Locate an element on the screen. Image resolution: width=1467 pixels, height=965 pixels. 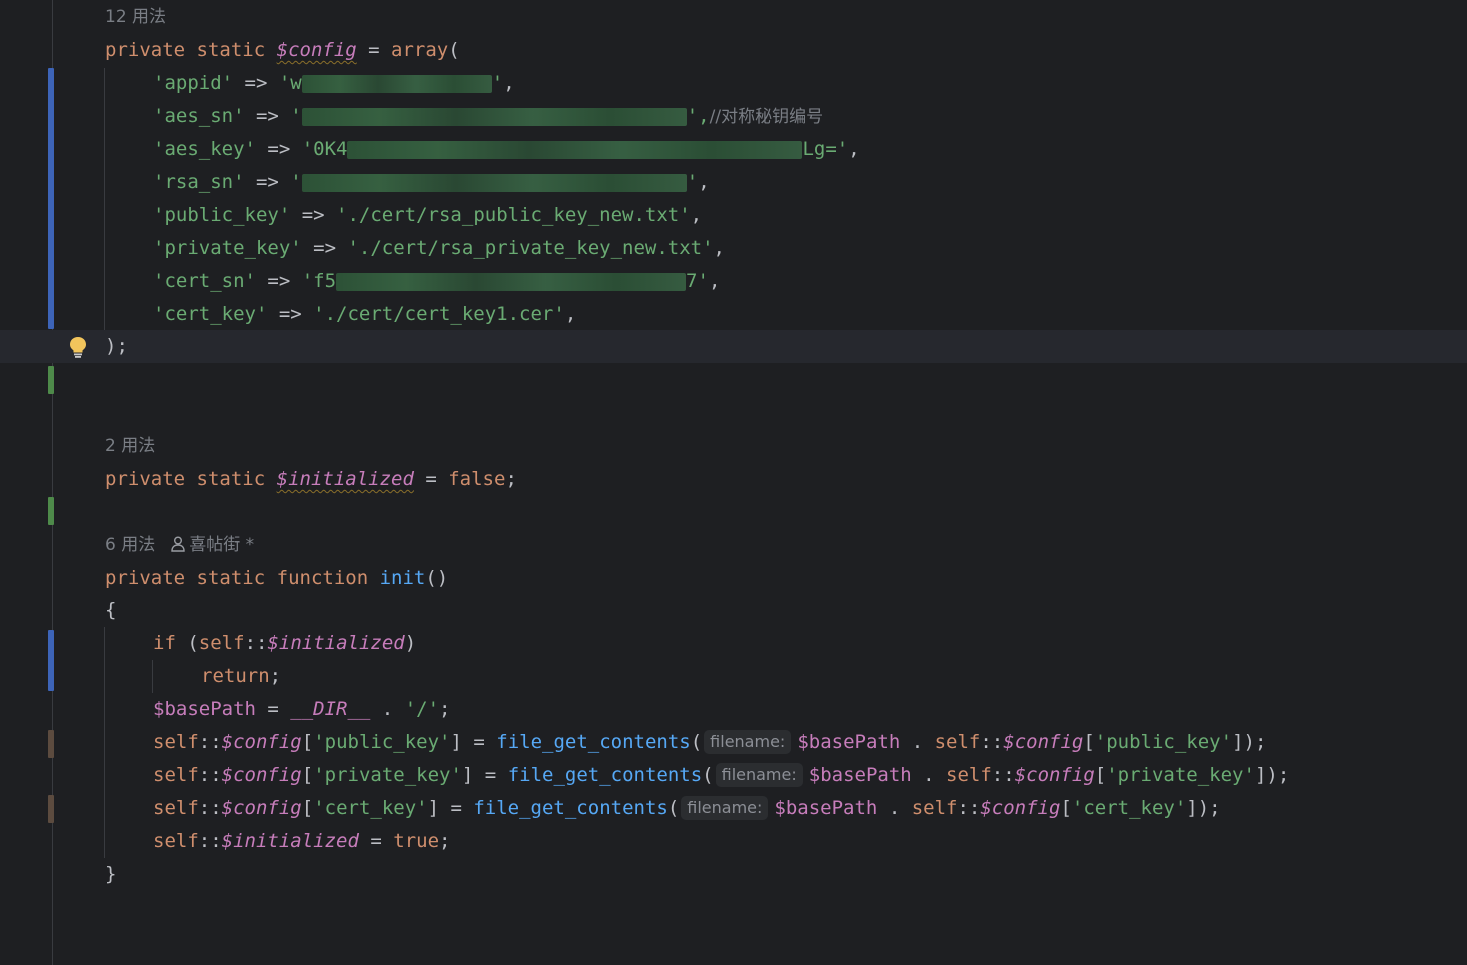
code-line: if (self::$initialized) is located at coordinates (284, 643).